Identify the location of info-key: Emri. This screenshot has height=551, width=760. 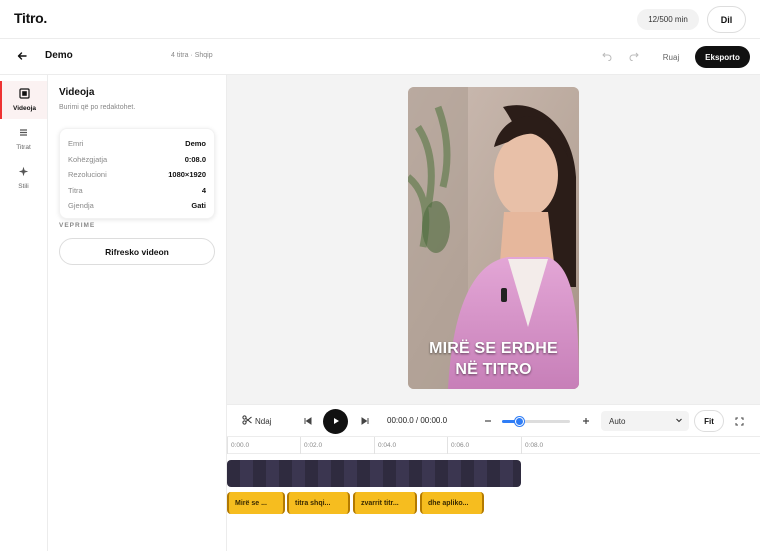
(76, 144).